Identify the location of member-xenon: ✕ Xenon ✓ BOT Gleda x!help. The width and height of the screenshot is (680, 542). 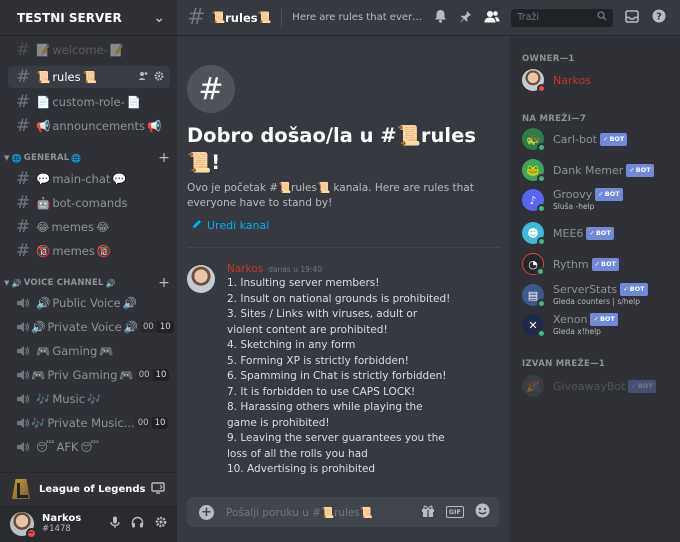
(600, 325).